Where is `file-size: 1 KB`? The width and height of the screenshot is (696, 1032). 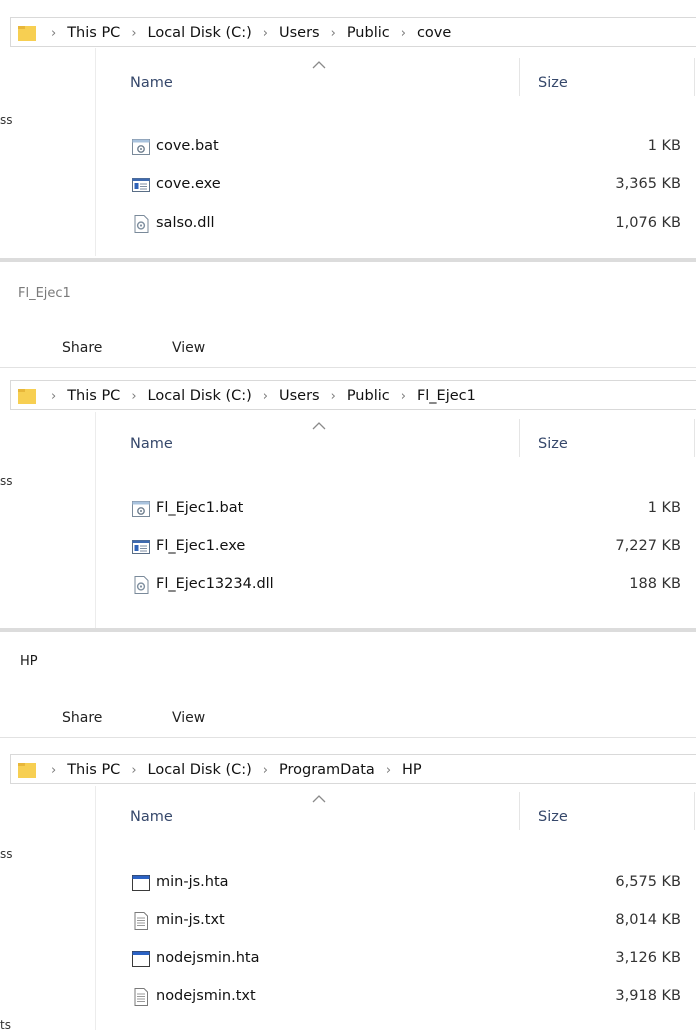
file-size: 1 KB is located at coordinates (664, 146).